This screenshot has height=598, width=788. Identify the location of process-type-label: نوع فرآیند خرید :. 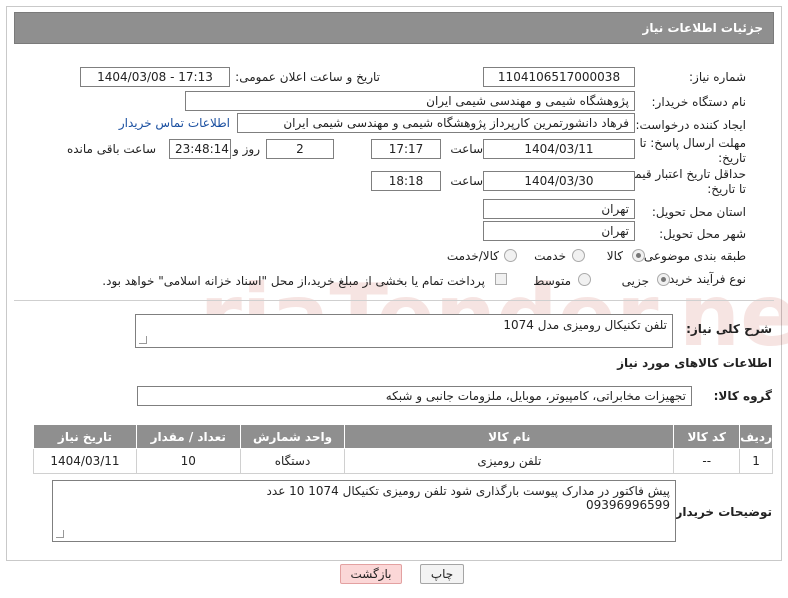
(703, 279).